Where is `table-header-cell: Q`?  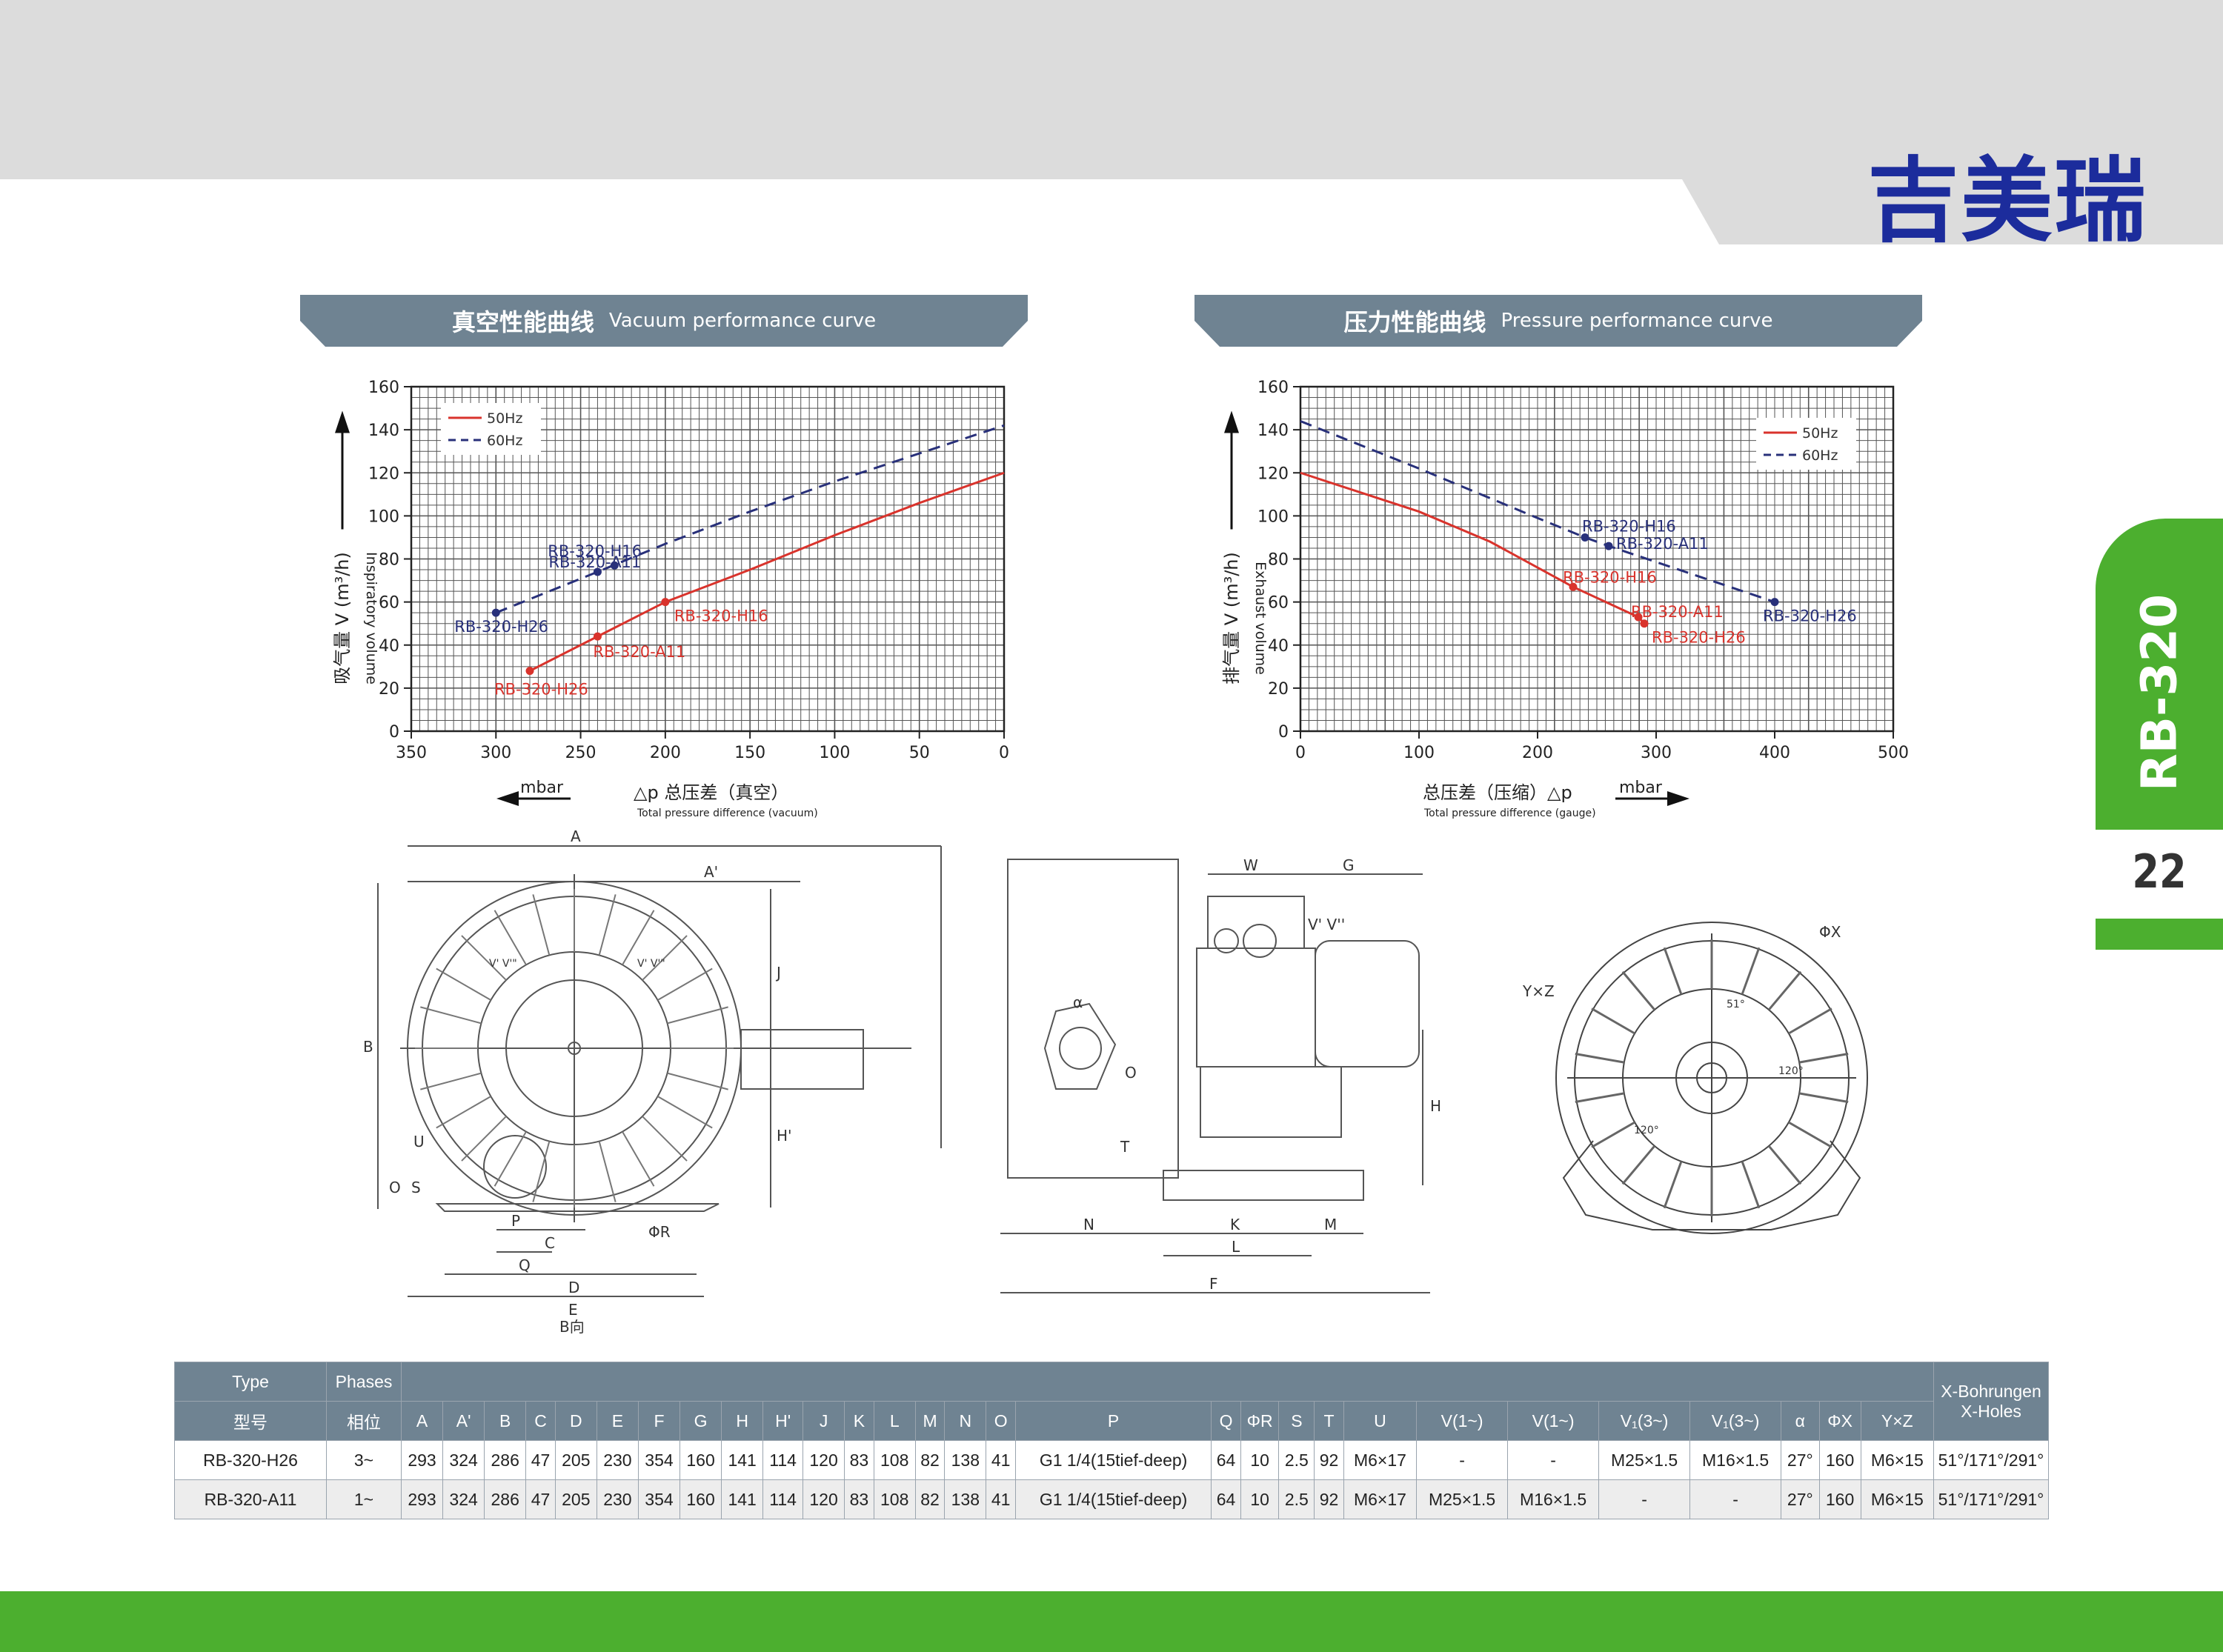
table-header-cell: Q is located at coordinates (1226, 1421).